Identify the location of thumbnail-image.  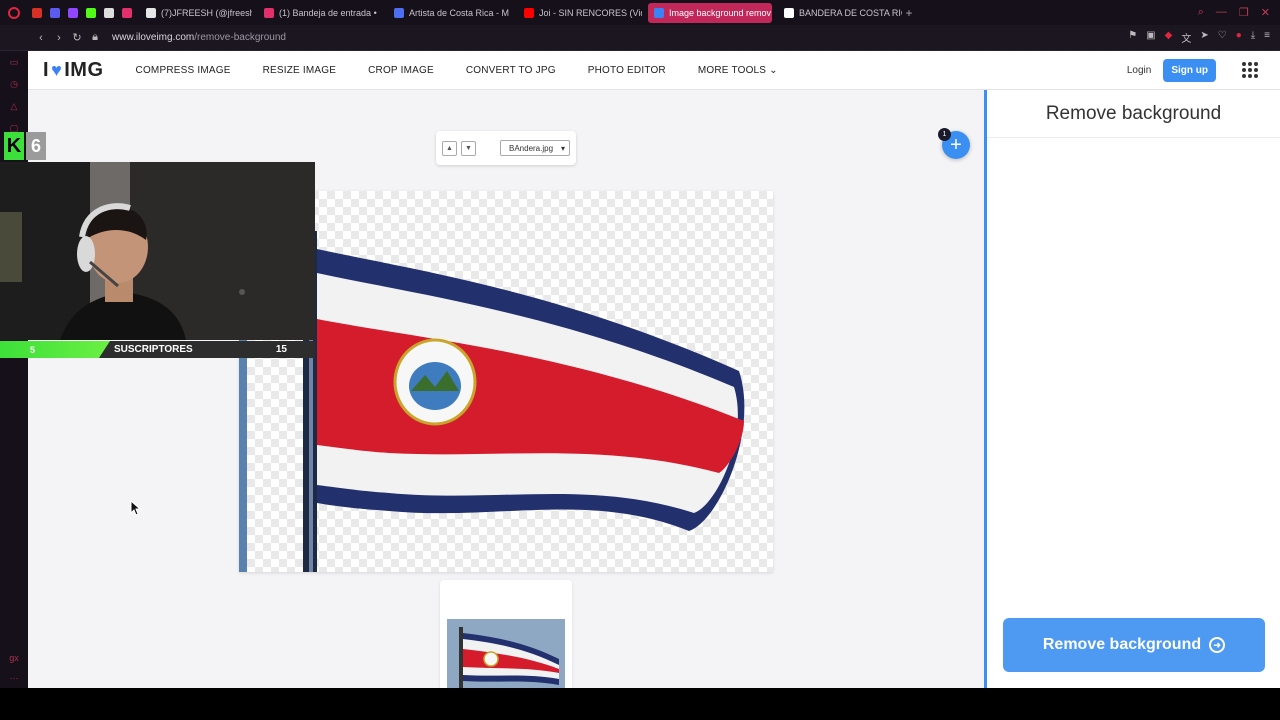
(506, 653).